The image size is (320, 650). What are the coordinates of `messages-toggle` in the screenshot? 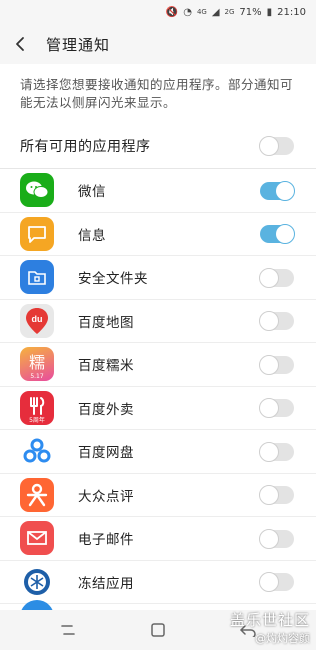 It's located at (277, 234).